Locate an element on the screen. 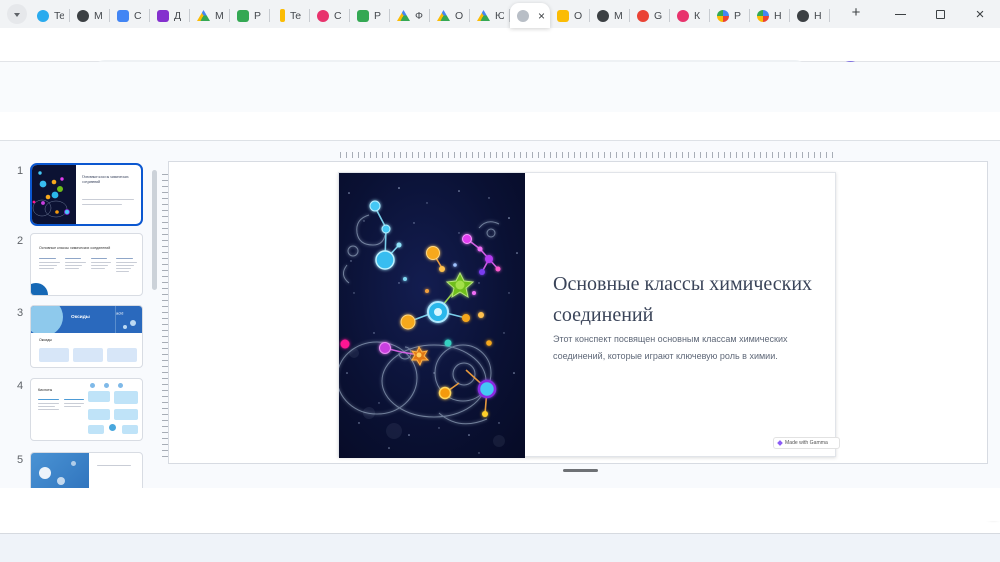  gamma-logo-icon is located at coordinates (780, 443).